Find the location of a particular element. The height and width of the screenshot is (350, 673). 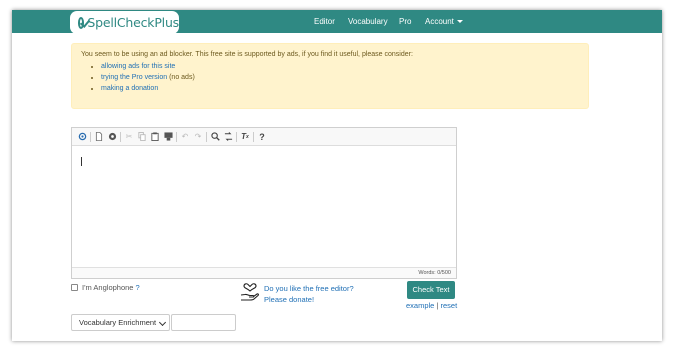

redo-icon: ↷ is located at coordinates (198, 137).